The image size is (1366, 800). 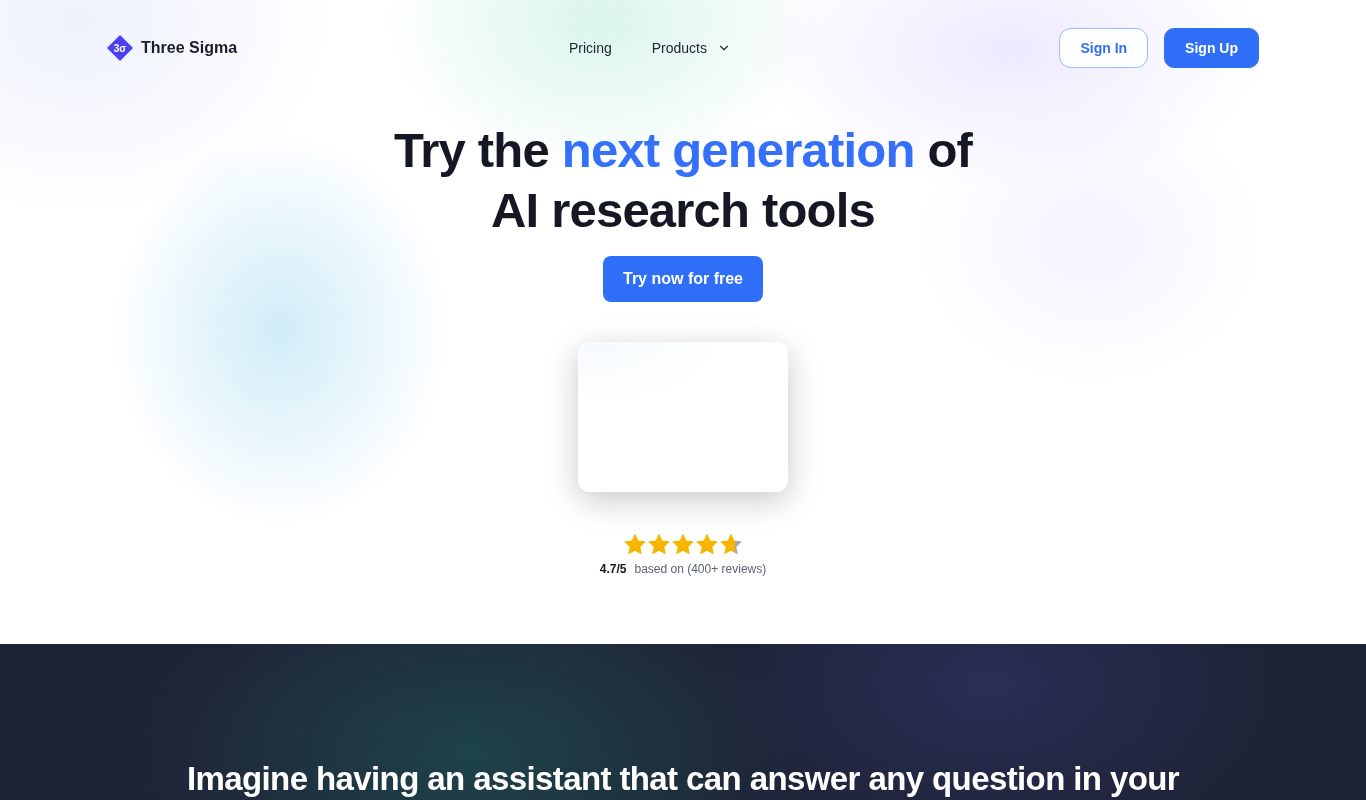 What do you see at coordinates (613, 569) in the screenshot?
I see `rating-score: 4.7/5` at bounding box center [613, 569].